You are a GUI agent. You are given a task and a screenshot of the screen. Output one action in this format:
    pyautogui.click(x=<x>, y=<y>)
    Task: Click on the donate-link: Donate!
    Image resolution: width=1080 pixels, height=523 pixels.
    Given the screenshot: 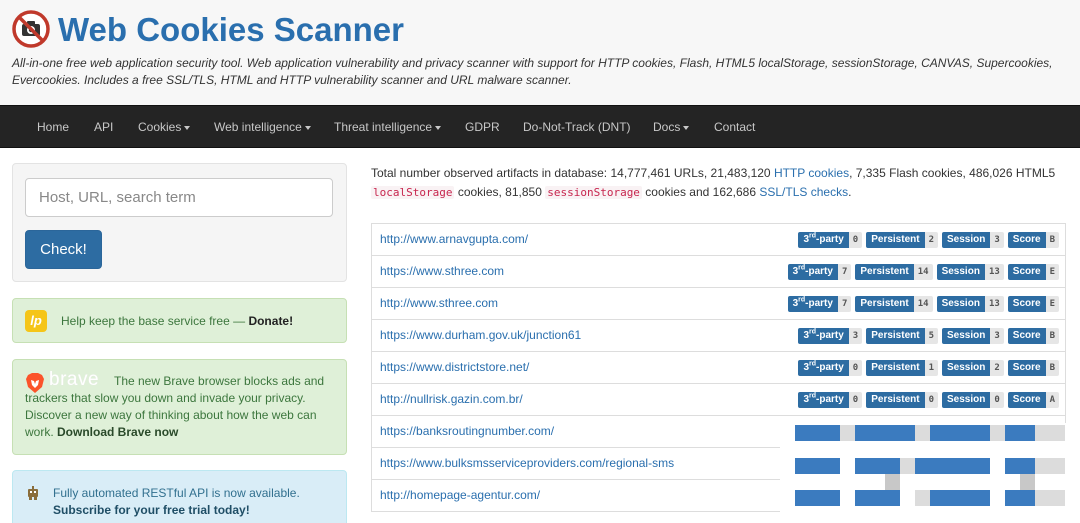 What is the action you would take?
    pyautogui.click(x=270, y=321)
    